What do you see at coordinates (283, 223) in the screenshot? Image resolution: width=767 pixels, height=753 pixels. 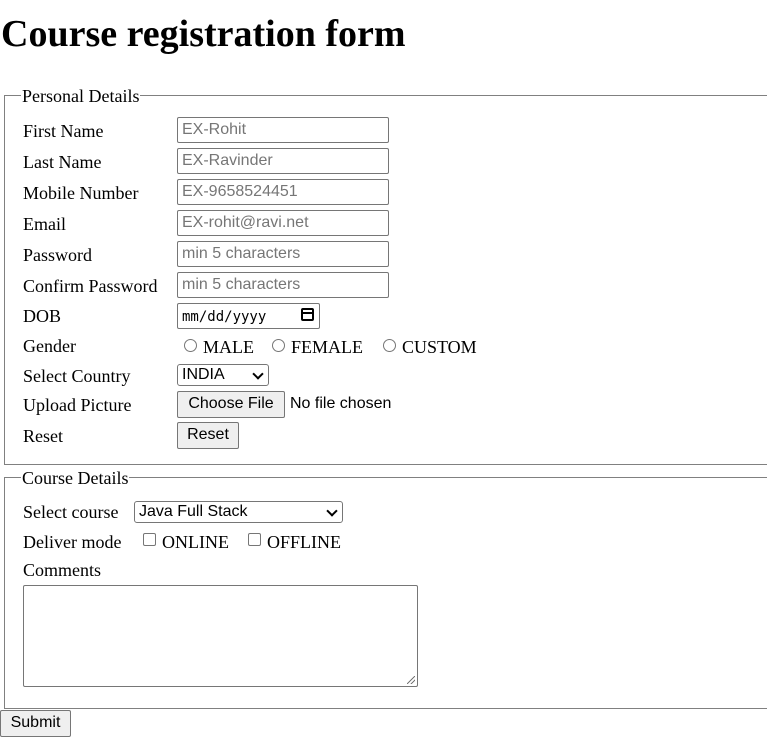 I see `email-input: EX-rohit@ravi.net` at bounding box center [283, 223].